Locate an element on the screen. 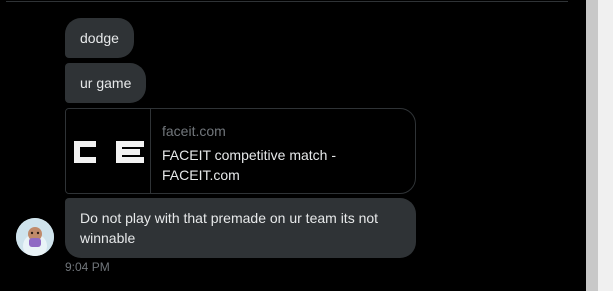 The image size is (613, 291). top-divider is located at coordinates (287, 1).